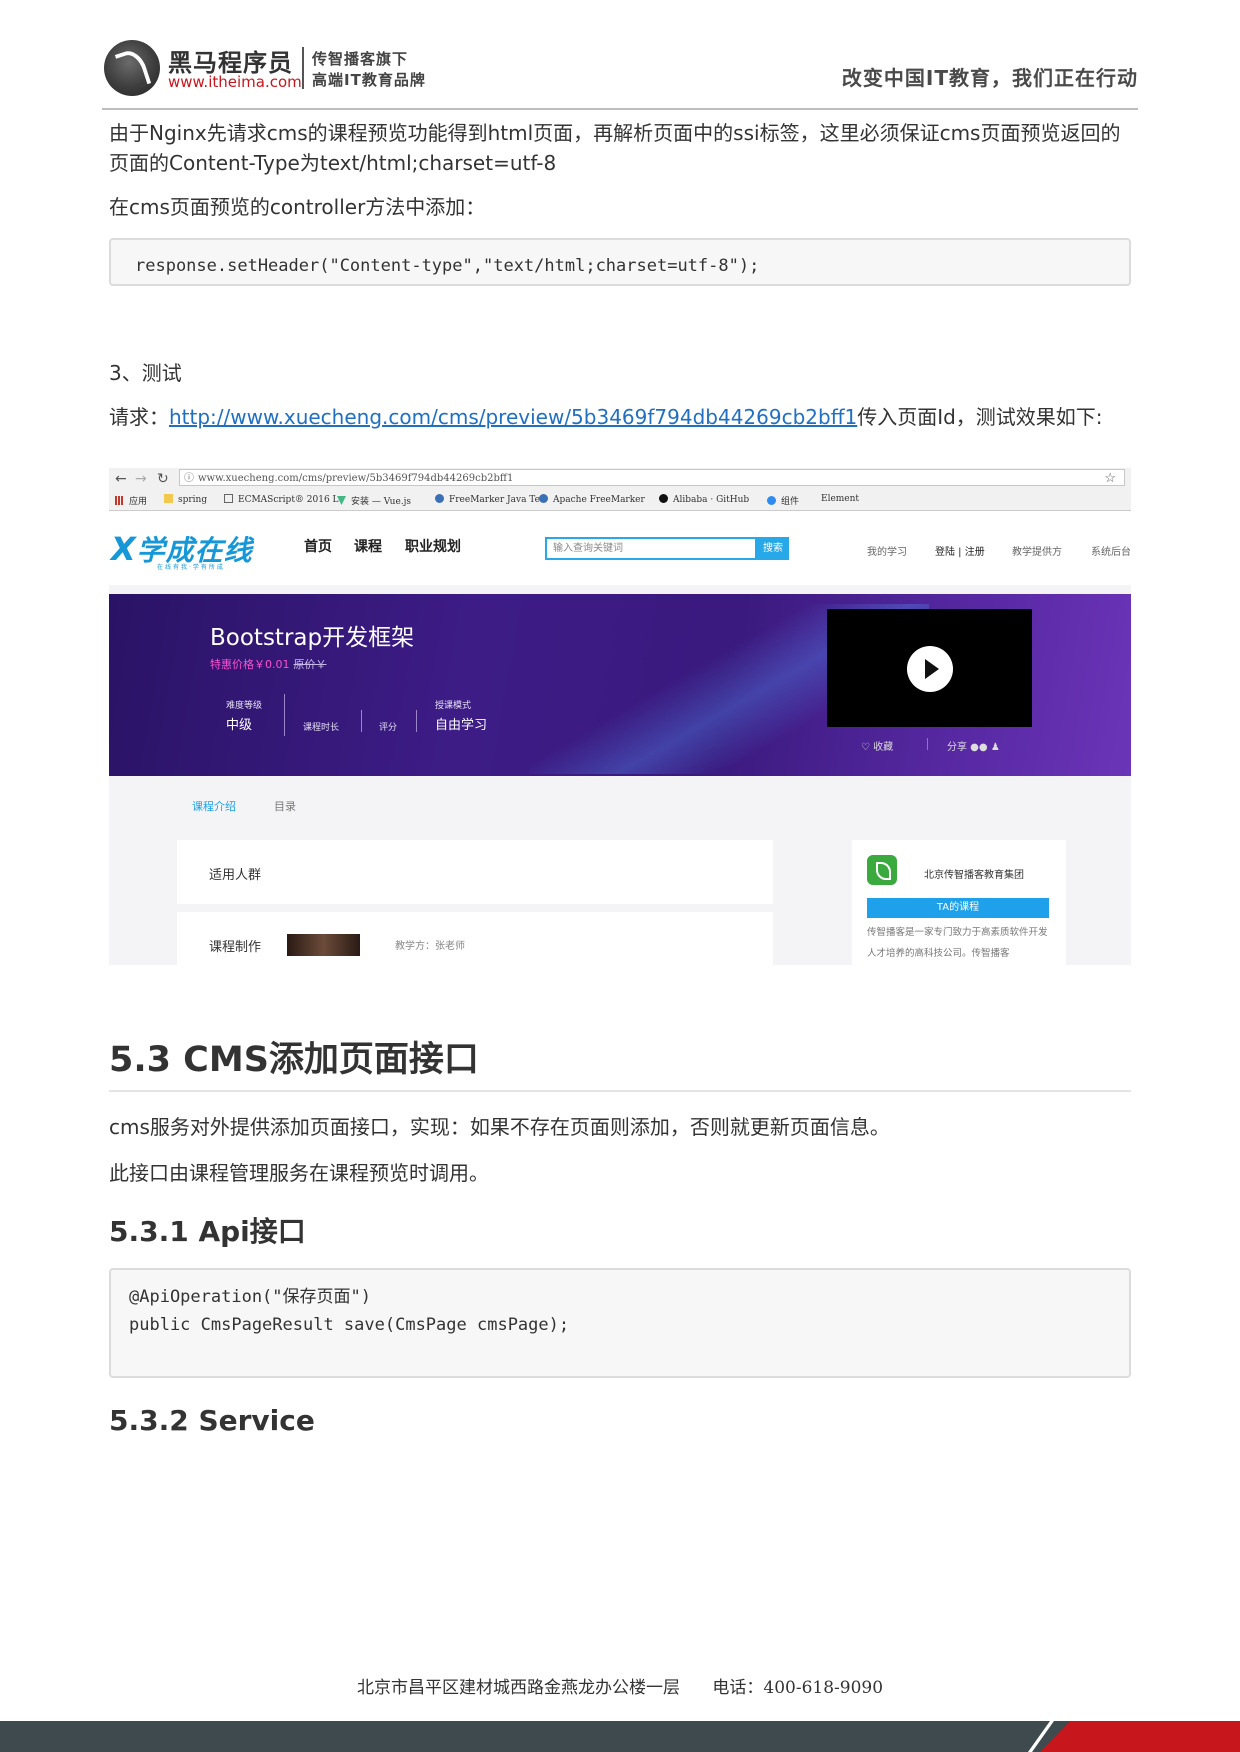  I want to click on nav-courses: 课程, so click(368, 546).